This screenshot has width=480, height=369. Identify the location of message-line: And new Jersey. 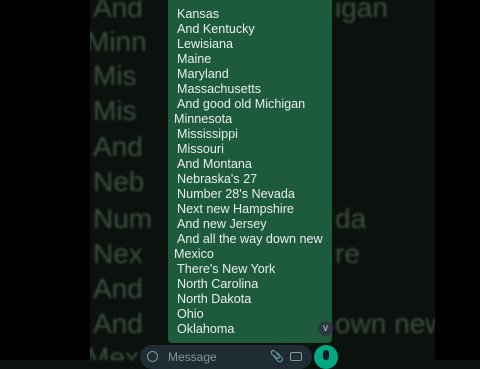
(222, 224).